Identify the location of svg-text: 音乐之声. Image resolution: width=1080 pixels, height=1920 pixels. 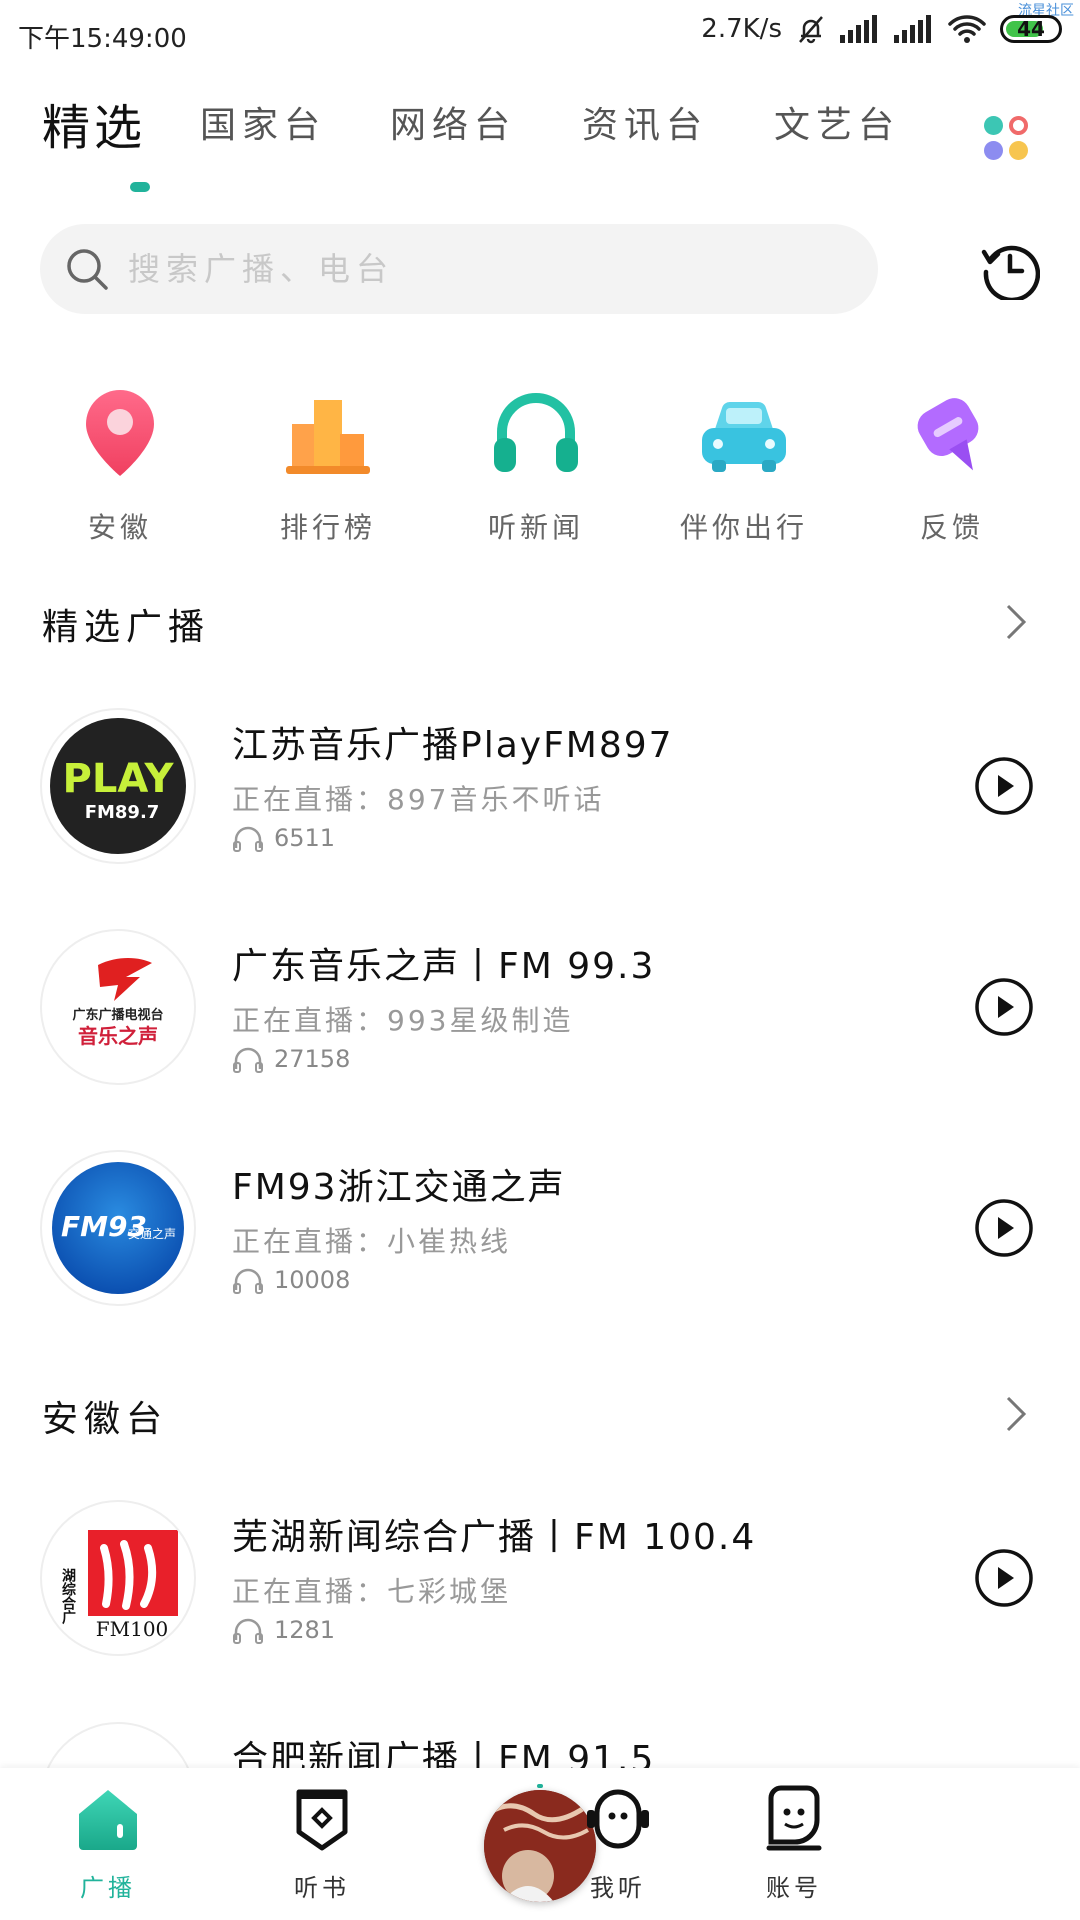
(118, 1036).